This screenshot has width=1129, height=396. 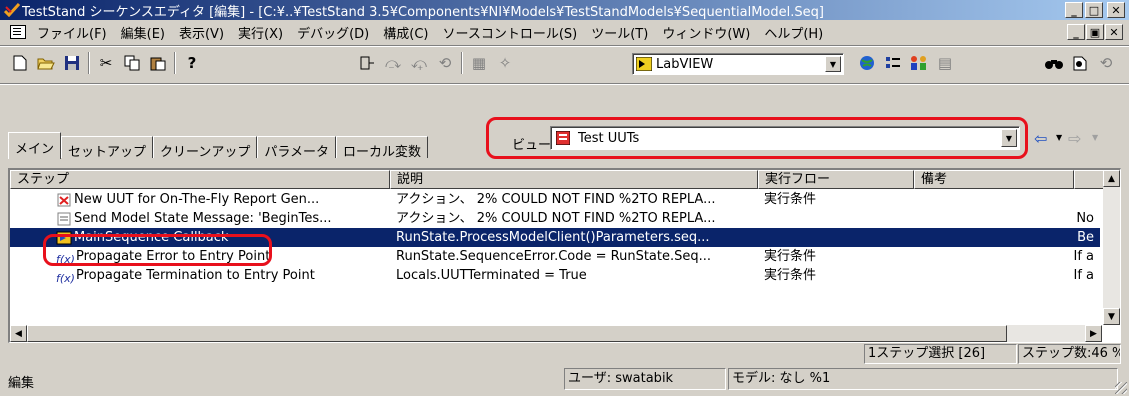 I want to click on menu-window: ウィンドウ(W), so click(x=706, y=32).